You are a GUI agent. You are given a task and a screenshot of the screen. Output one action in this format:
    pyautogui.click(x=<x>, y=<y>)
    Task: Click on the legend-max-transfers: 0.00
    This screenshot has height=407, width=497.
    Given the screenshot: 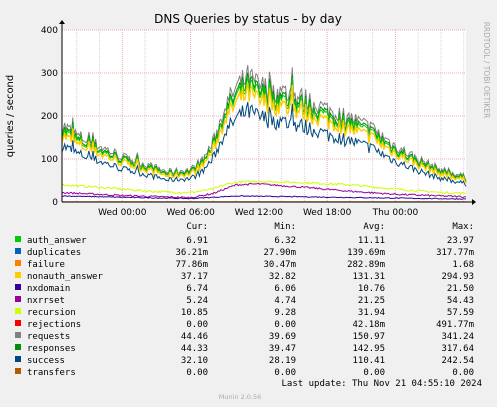 What is the action you would take?
    pyautogui.click(x=463, y=373)
    